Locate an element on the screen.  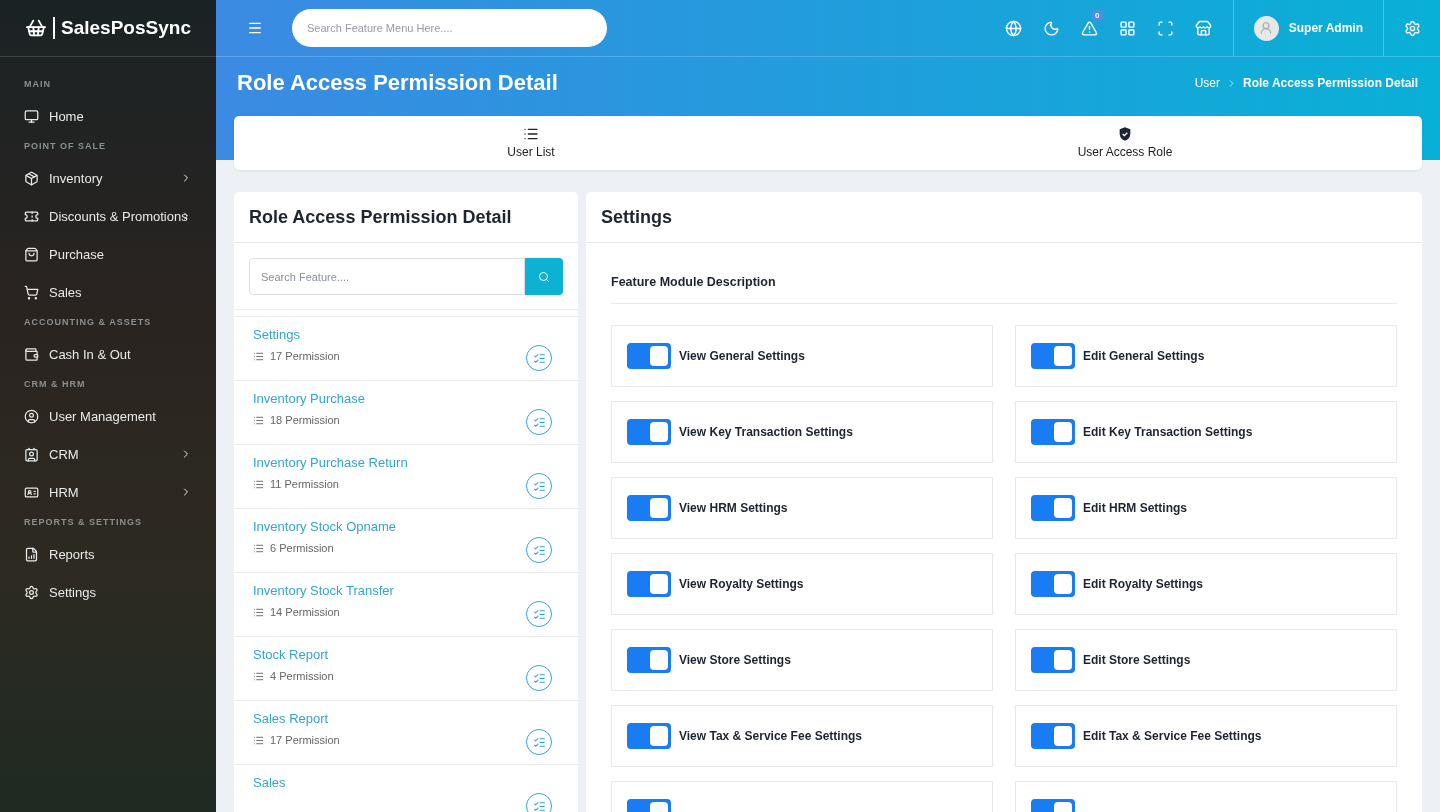
feature-item: Stock Report 4 Permission is located at coordinates (406, 668).